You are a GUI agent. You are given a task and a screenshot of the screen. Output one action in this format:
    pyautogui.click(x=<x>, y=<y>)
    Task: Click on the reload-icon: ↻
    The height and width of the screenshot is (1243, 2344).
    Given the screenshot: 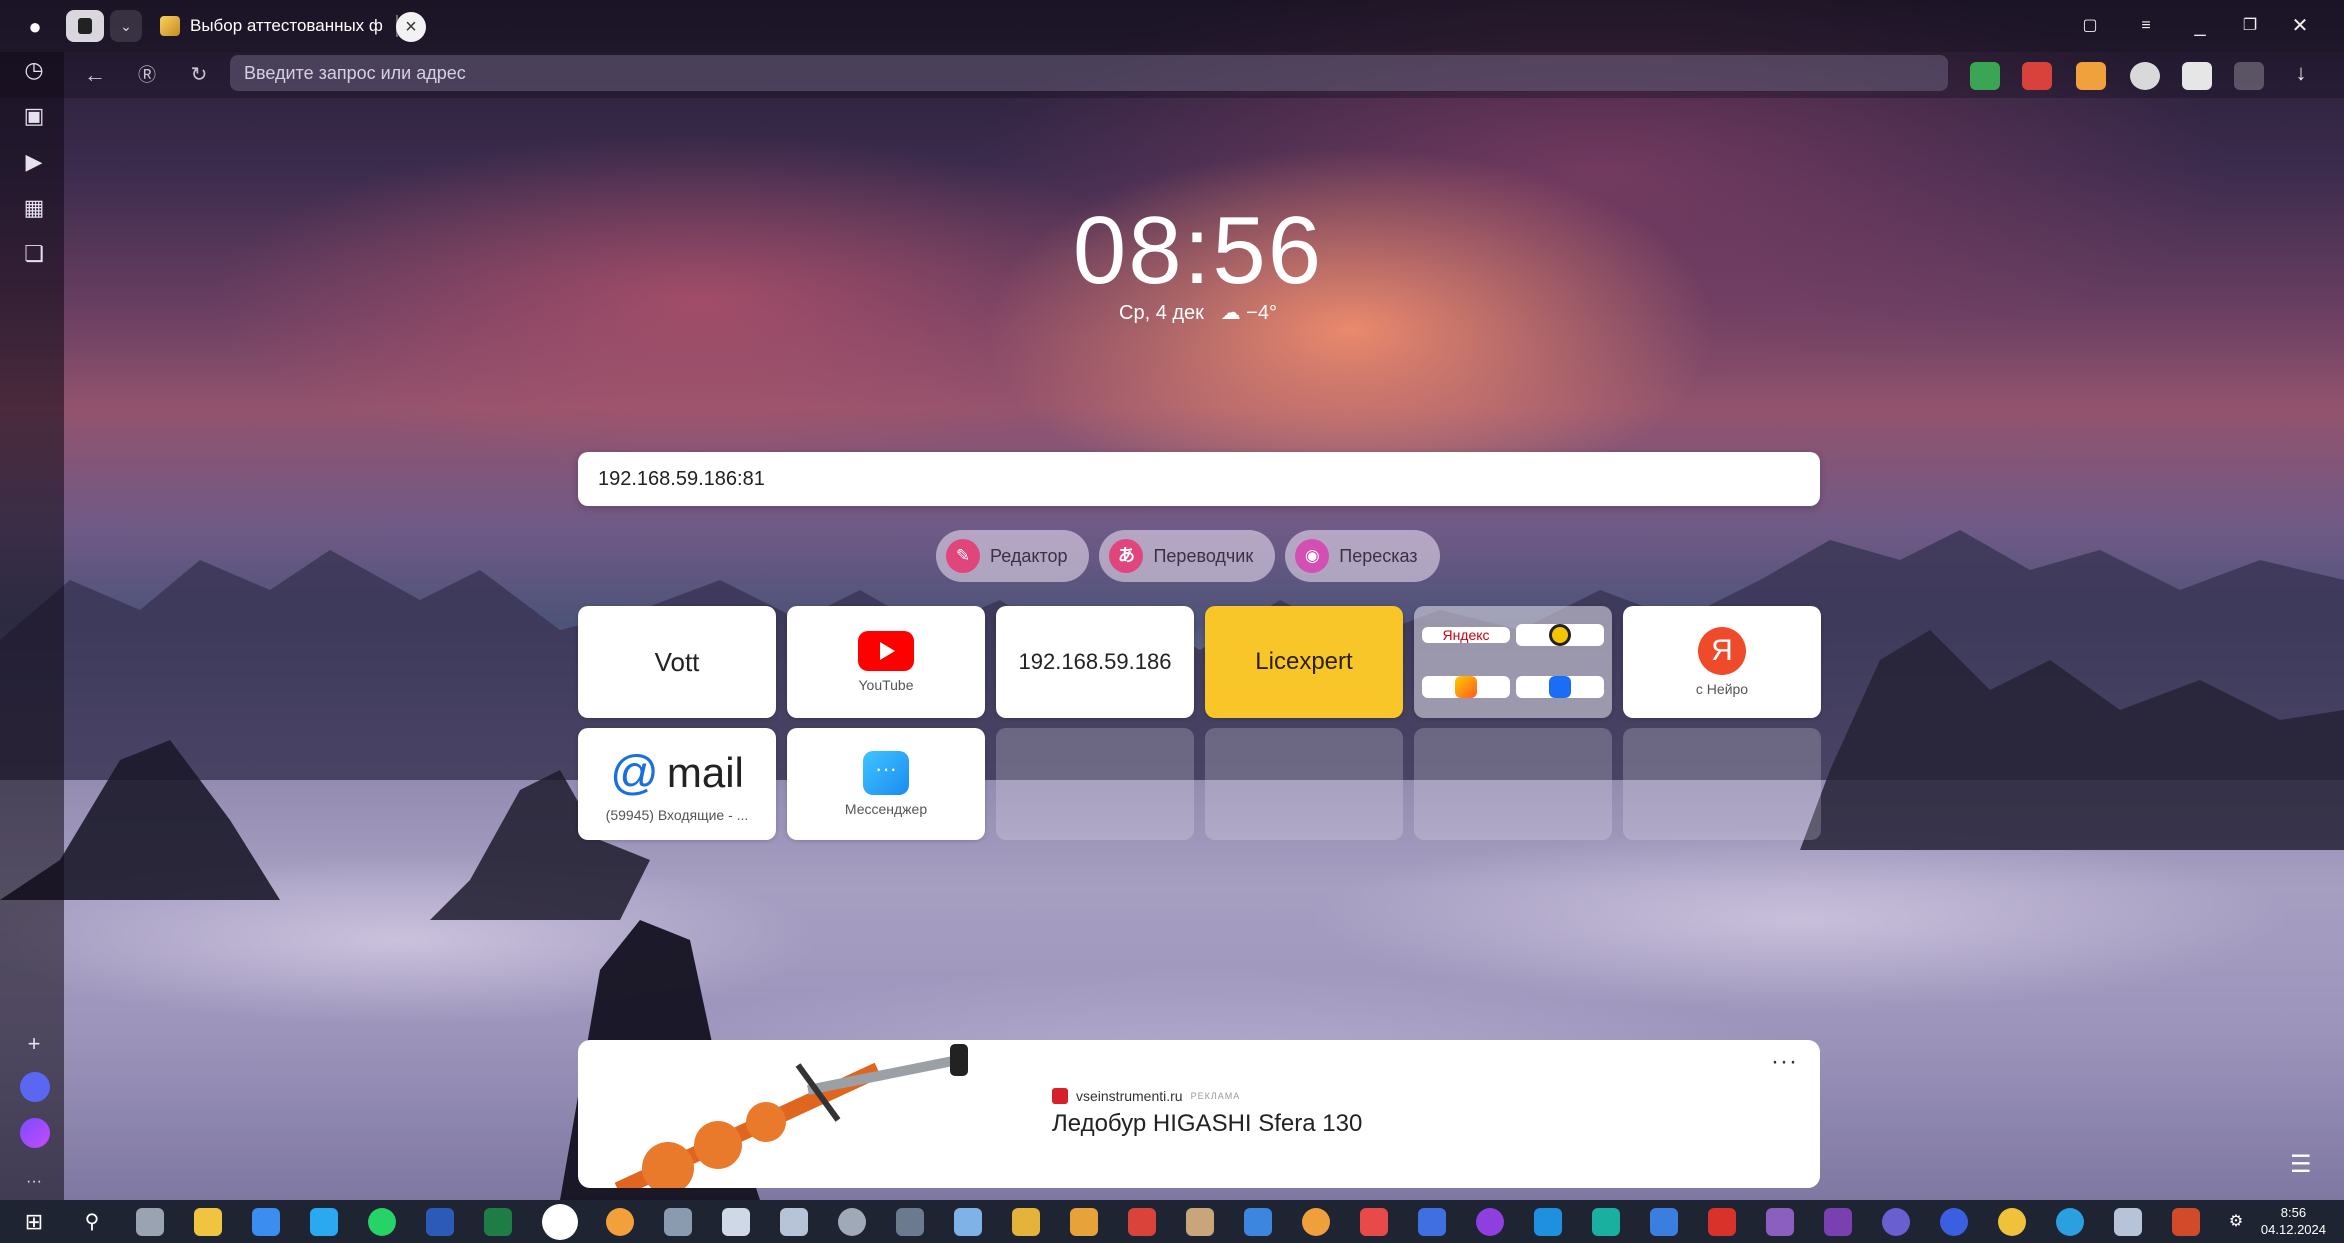 What is the action you would take?
    pyautogui.click(x=199, y=75)
    